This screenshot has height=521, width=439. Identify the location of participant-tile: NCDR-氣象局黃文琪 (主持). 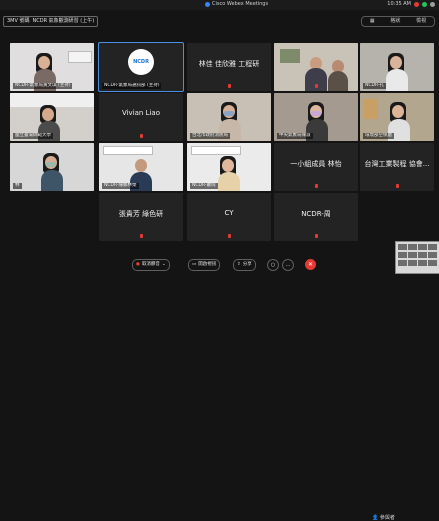
(52, 67).